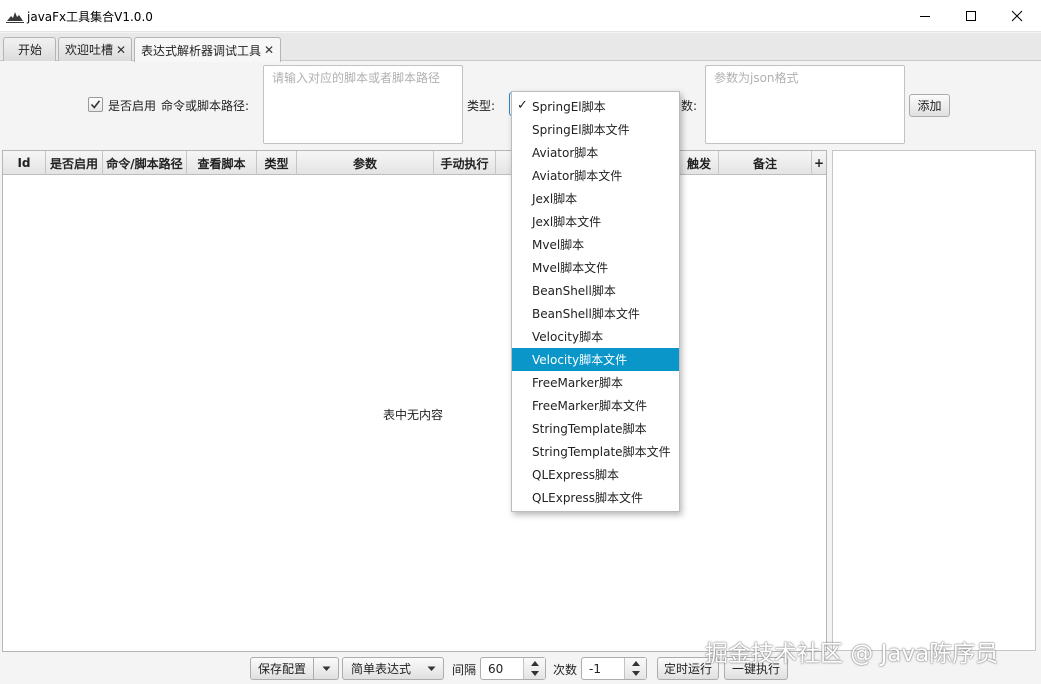 The width and height of the screenshot is (1041, 684). I want to click on dropdown-option-label: FreeMarker脚本文件, so click(589, 406).